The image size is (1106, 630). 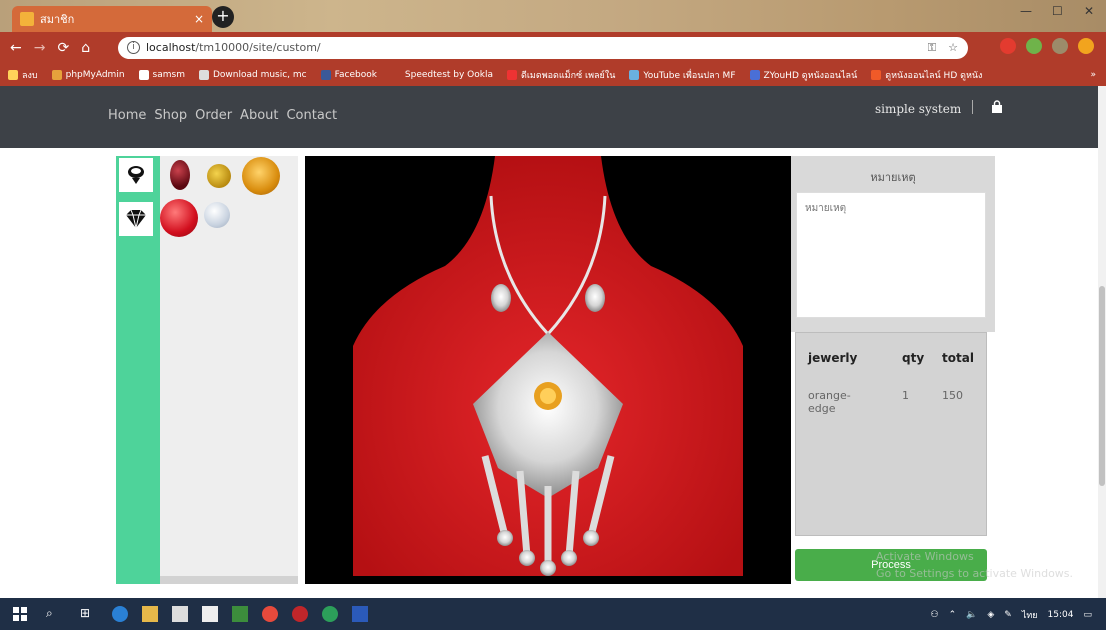 I want to click on nav-shop: Shop, so click(x=170, y=115).